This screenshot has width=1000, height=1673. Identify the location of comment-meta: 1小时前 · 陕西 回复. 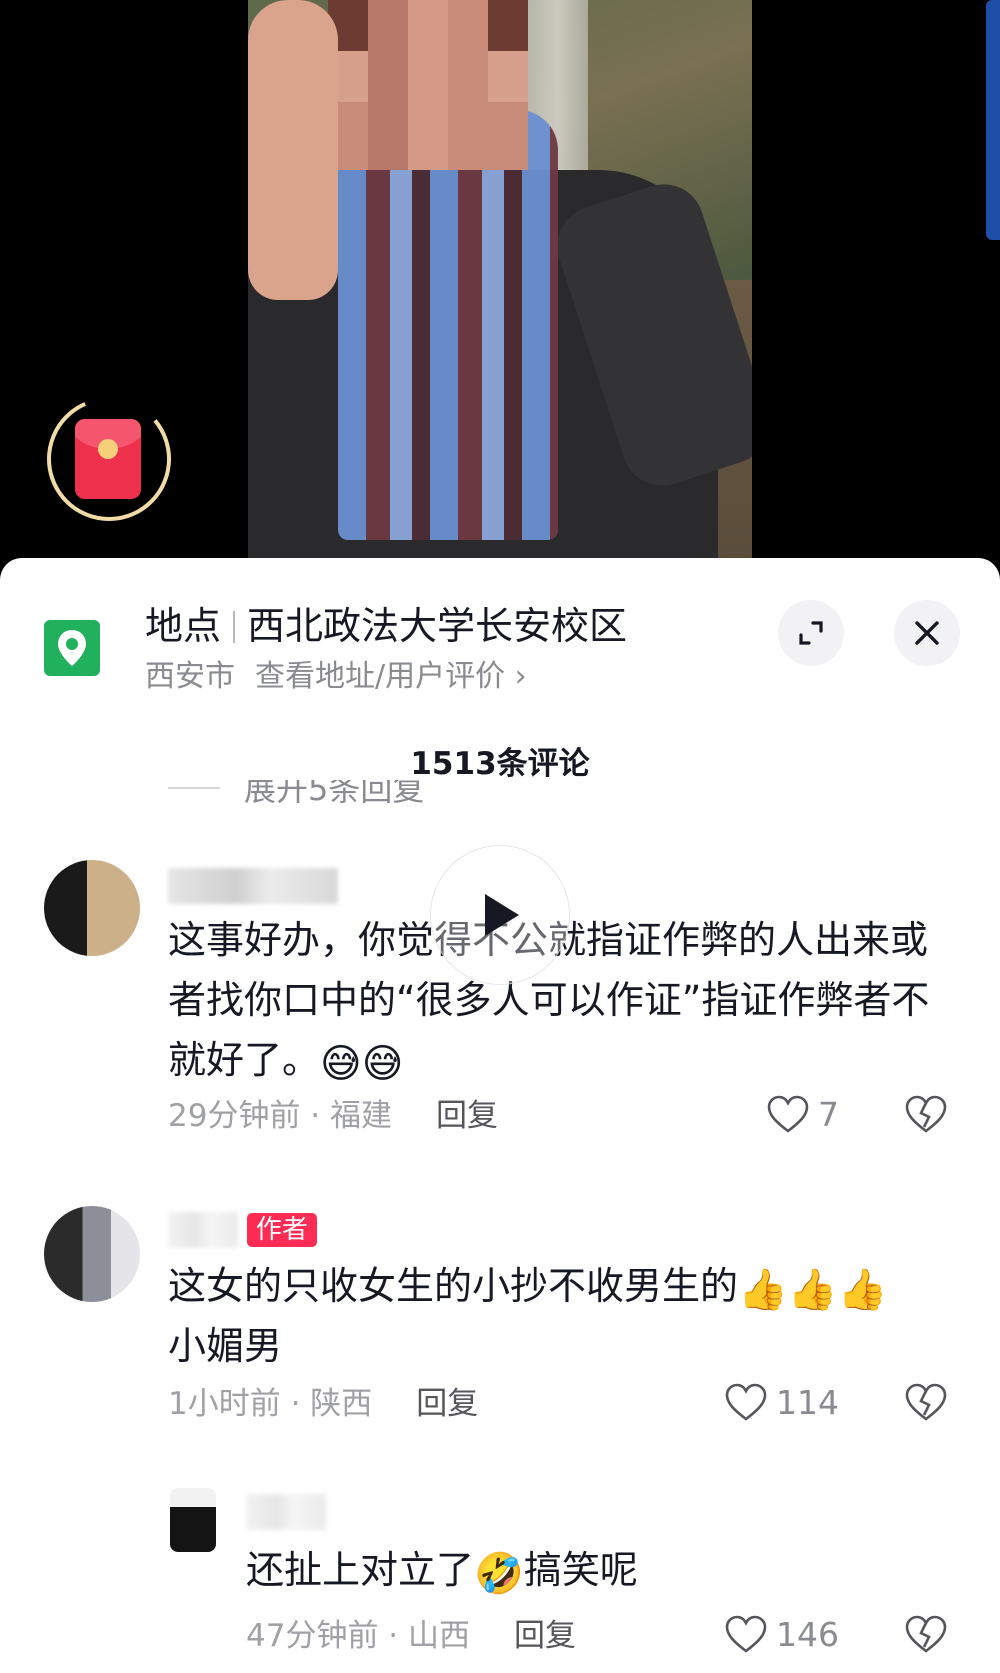
(323, 1404).